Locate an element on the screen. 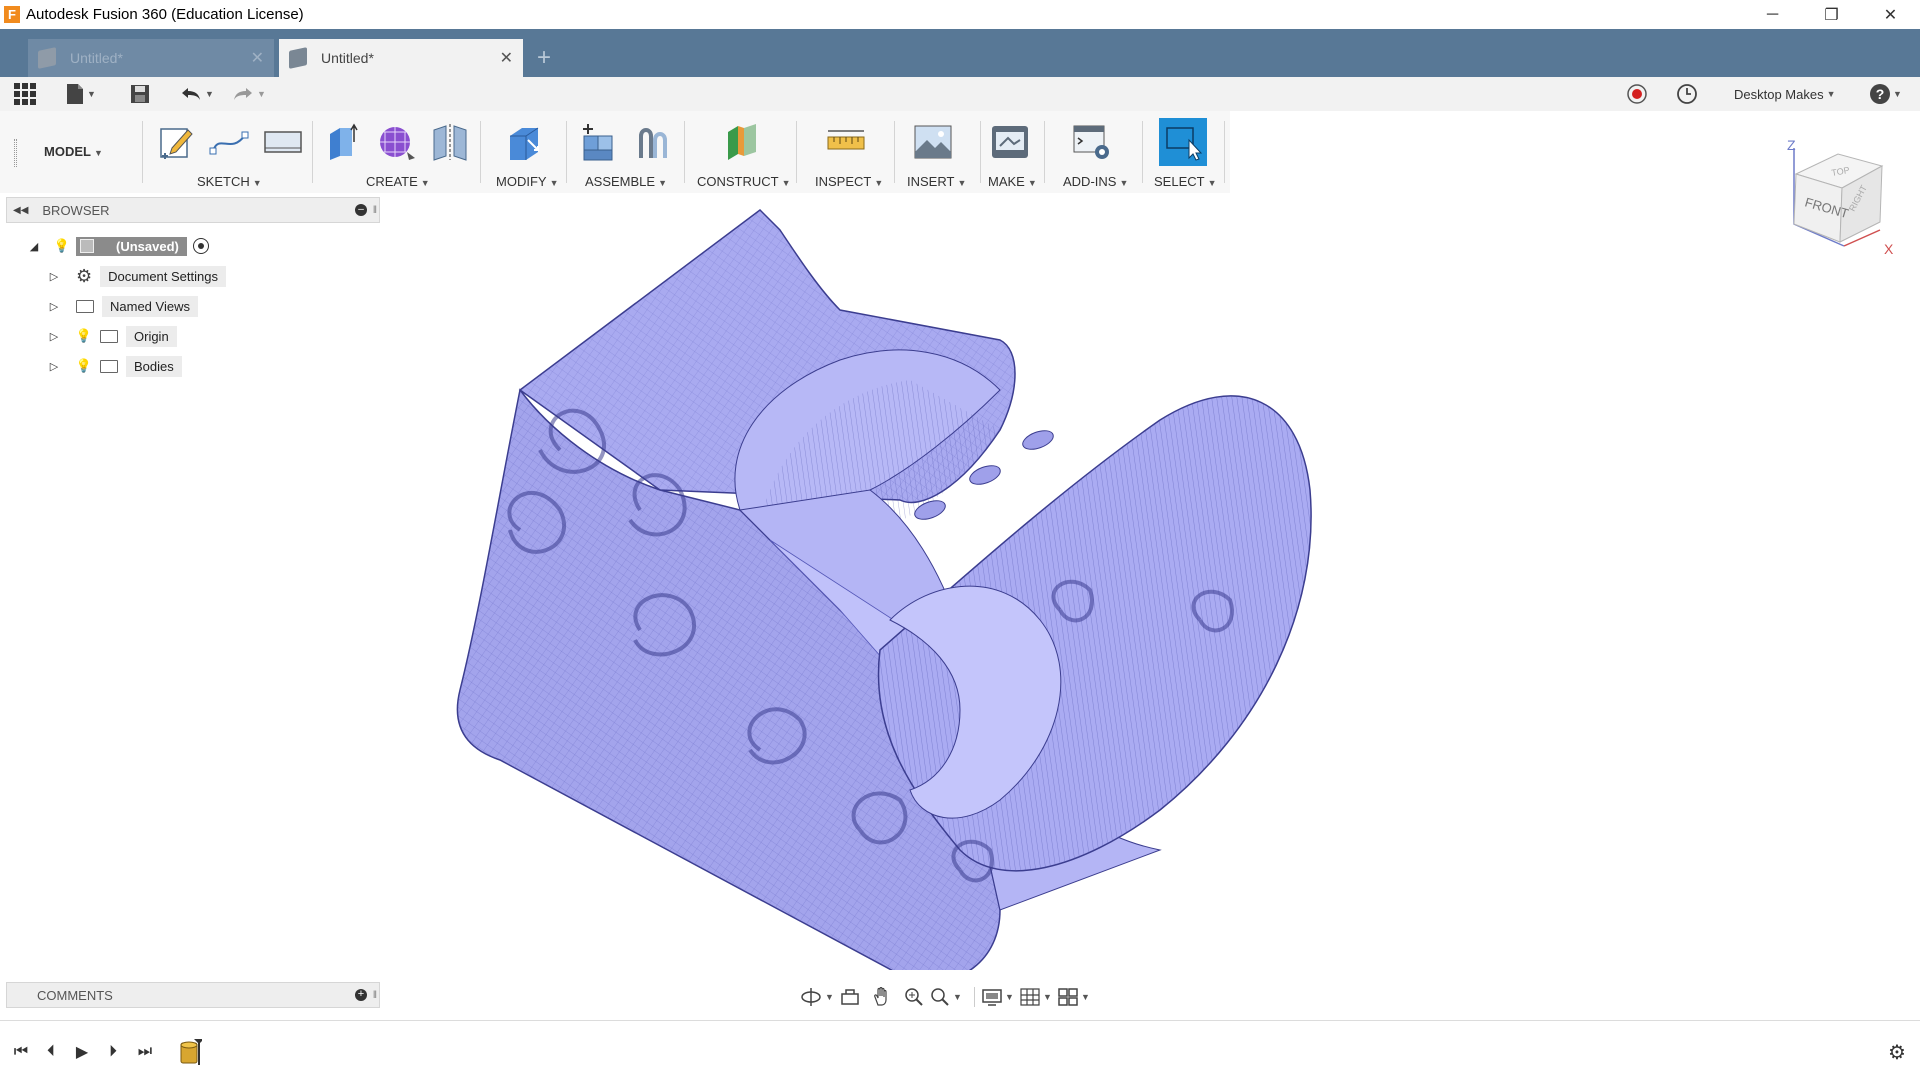 This screenshot has height=1080, width=1920. display-settings-icon: ▼ is located at coordinates (1001, 997).